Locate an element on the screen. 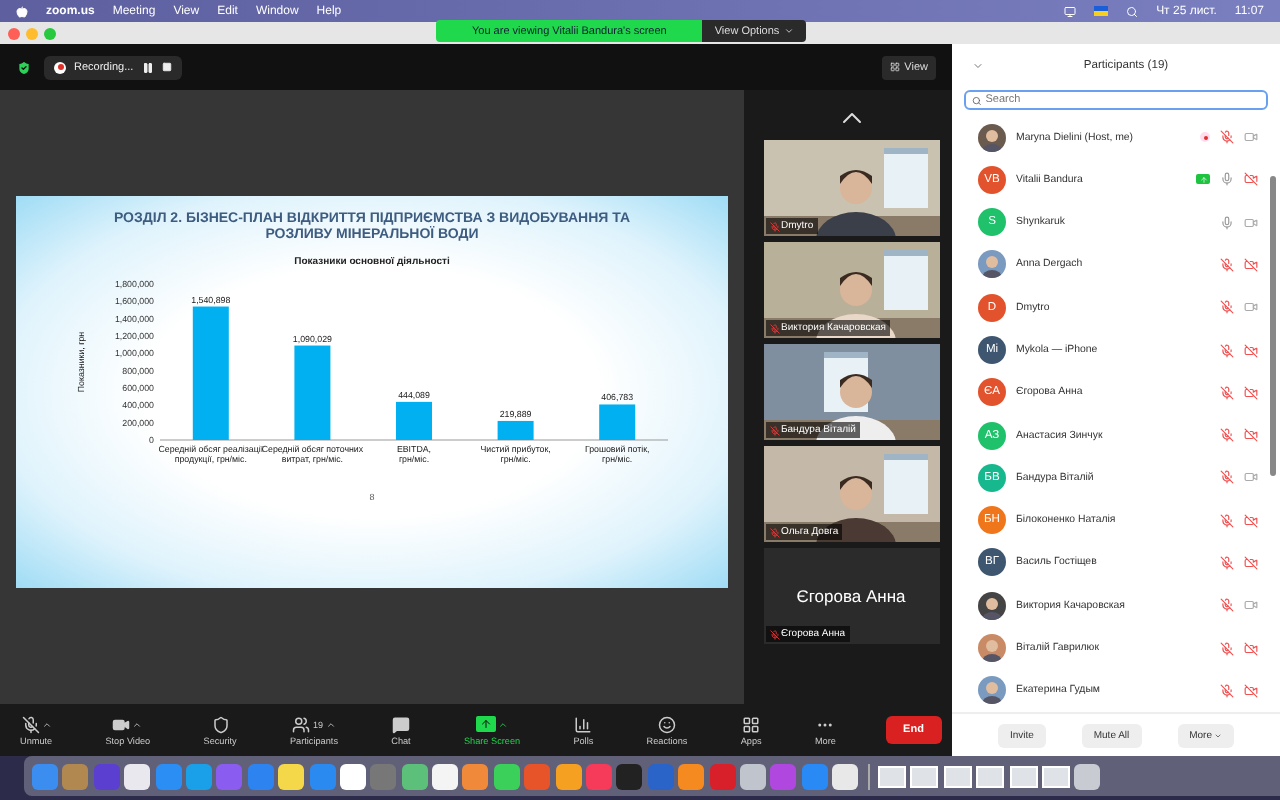  display-icon is located at coordinates (1070, 11).